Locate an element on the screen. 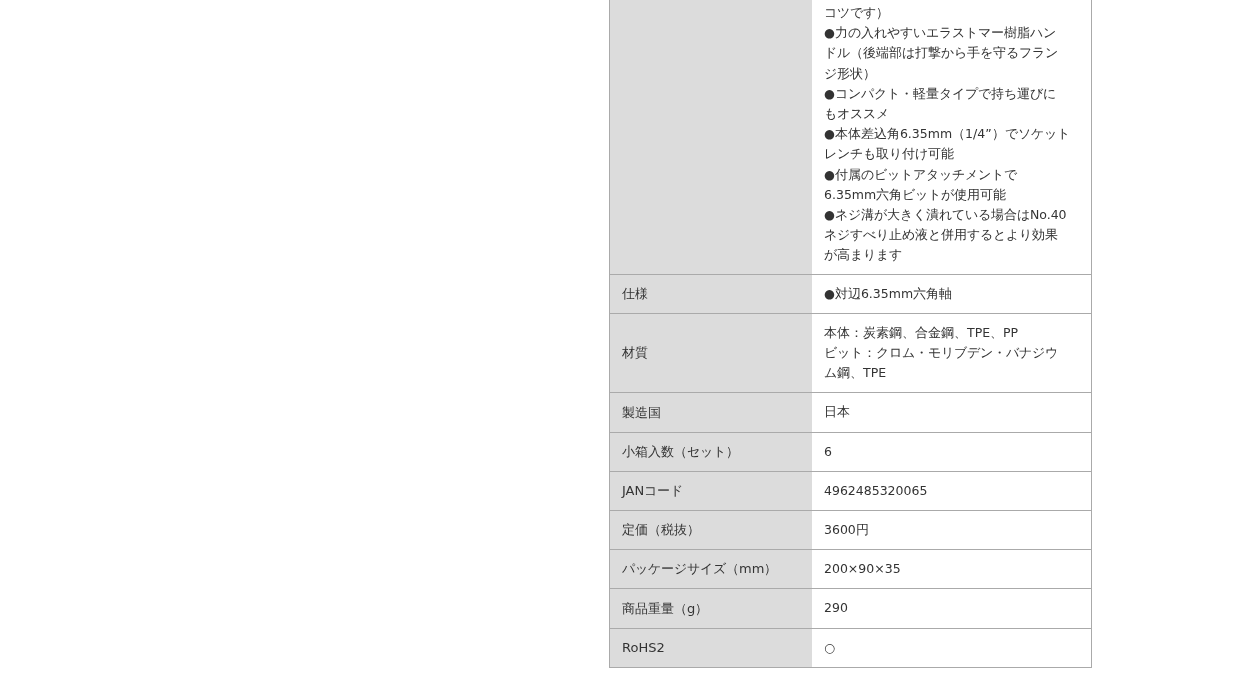 This screenshot has width=1243, height=693. spec-label: RoHS2 is located at coordinates (643, 647).